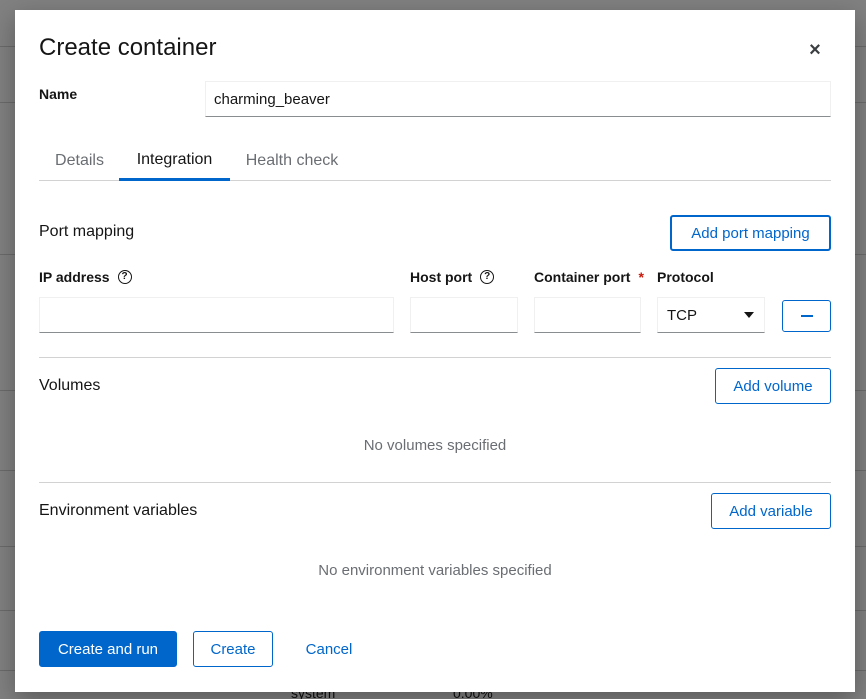 This screenshot has width=866, height=699. What do you see at coordinates (233, 649) in the screenshot?
I see `create-button: Create` at bounding box center [233, 649].